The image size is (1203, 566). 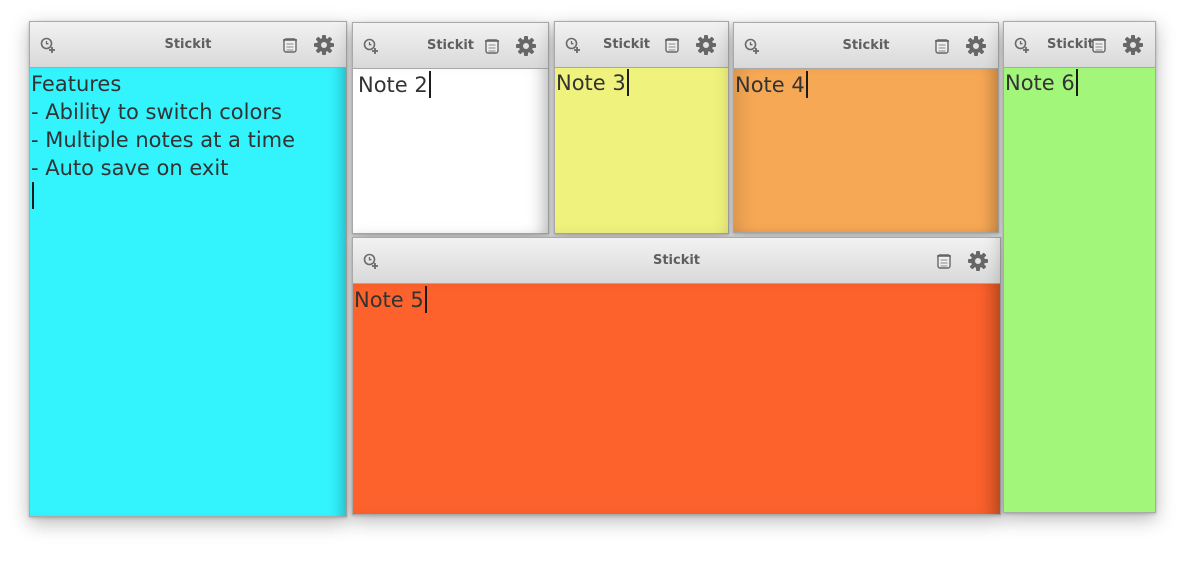 What do you see at coordinates (389, 300) in the screenshot?
I see `note-text: Note 5` at bounding box center [389, 300].